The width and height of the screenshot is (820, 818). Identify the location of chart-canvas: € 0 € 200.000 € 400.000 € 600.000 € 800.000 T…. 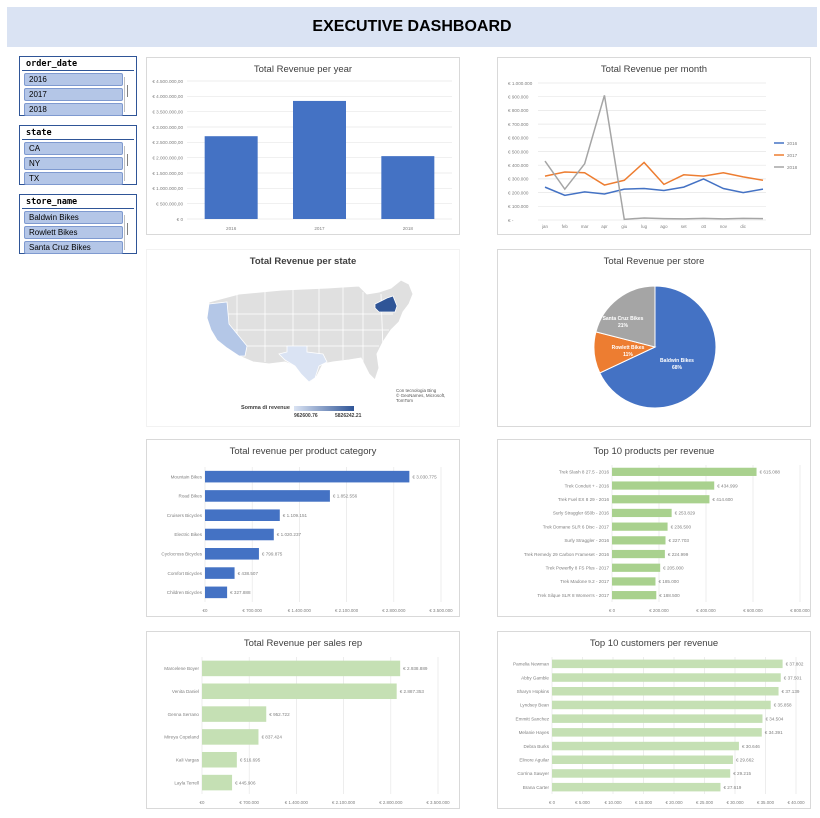
(667, 539).